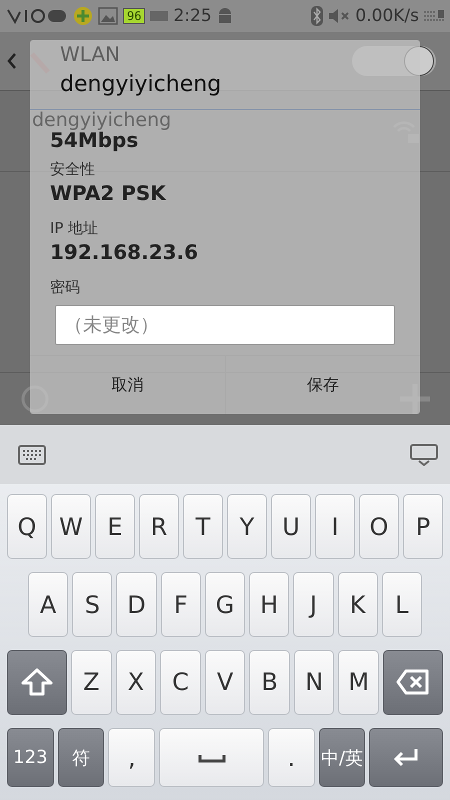  I want to click on key: J, so click(313, 604).